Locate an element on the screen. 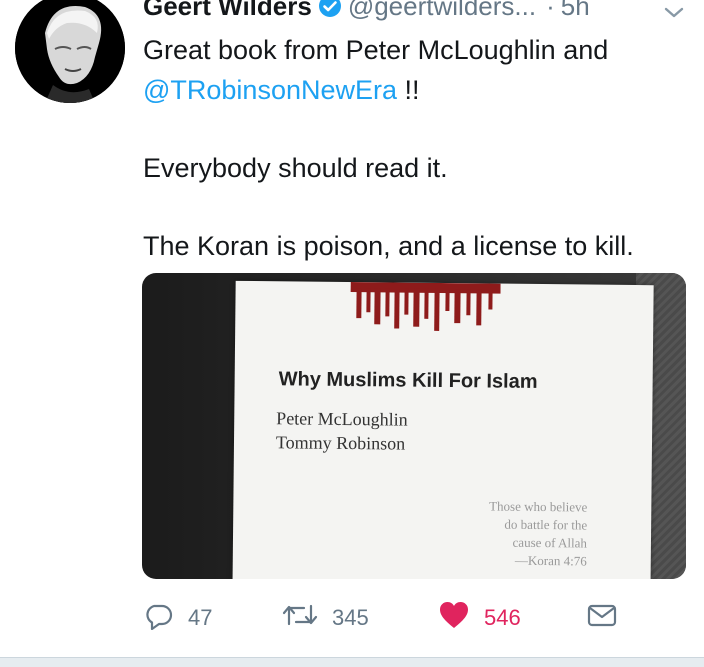 The height and width of the screenshot is (667, 704). like-count: 546 is located at coordinates (502, 617).